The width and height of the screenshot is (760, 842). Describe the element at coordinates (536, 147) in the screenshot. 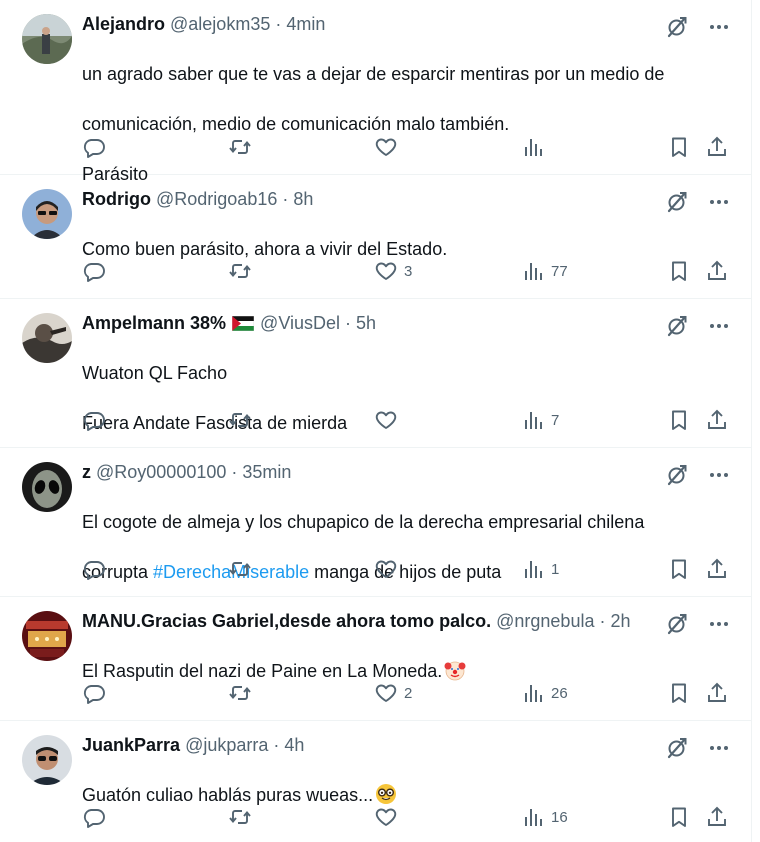

I see `views-button` at that location.